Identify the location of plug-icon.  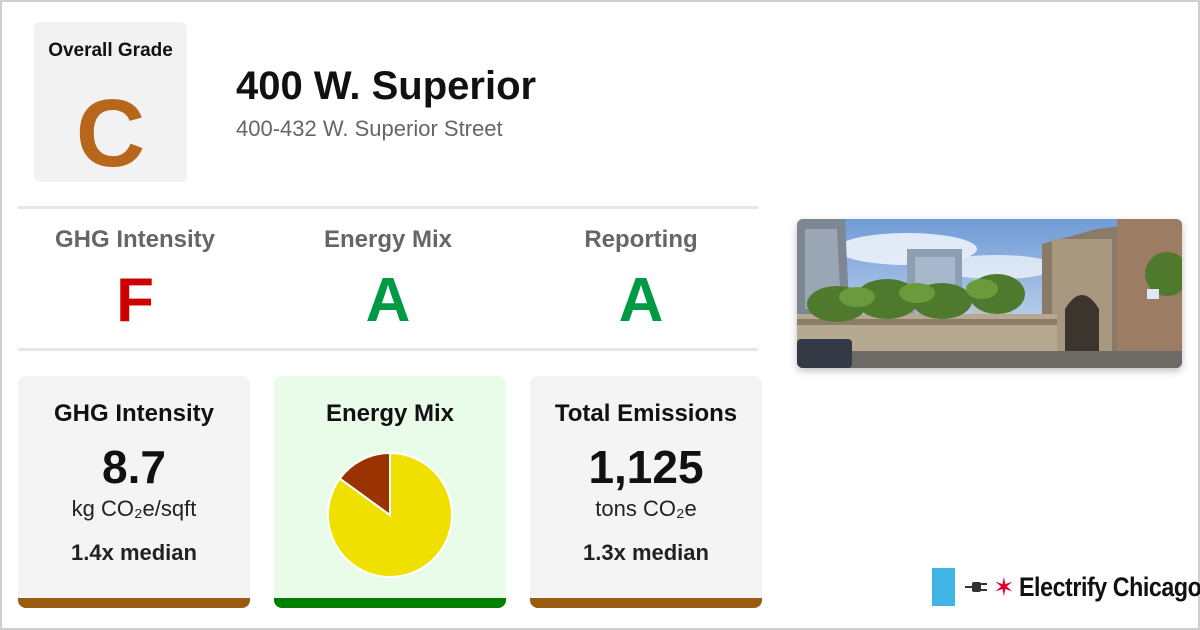
(976, 587).